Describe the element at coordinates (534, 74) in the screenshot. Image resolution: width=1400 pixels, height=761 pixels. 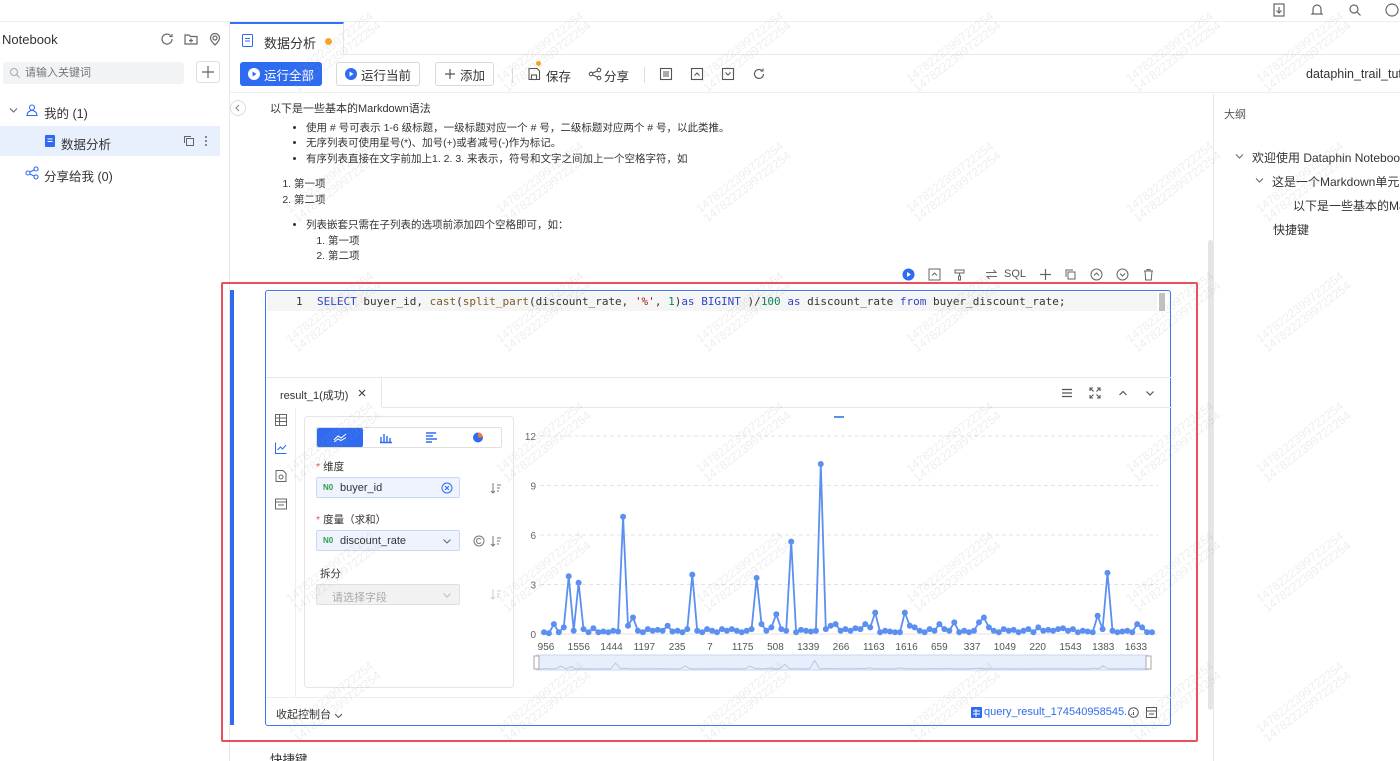
I see `save-icon` at that location.